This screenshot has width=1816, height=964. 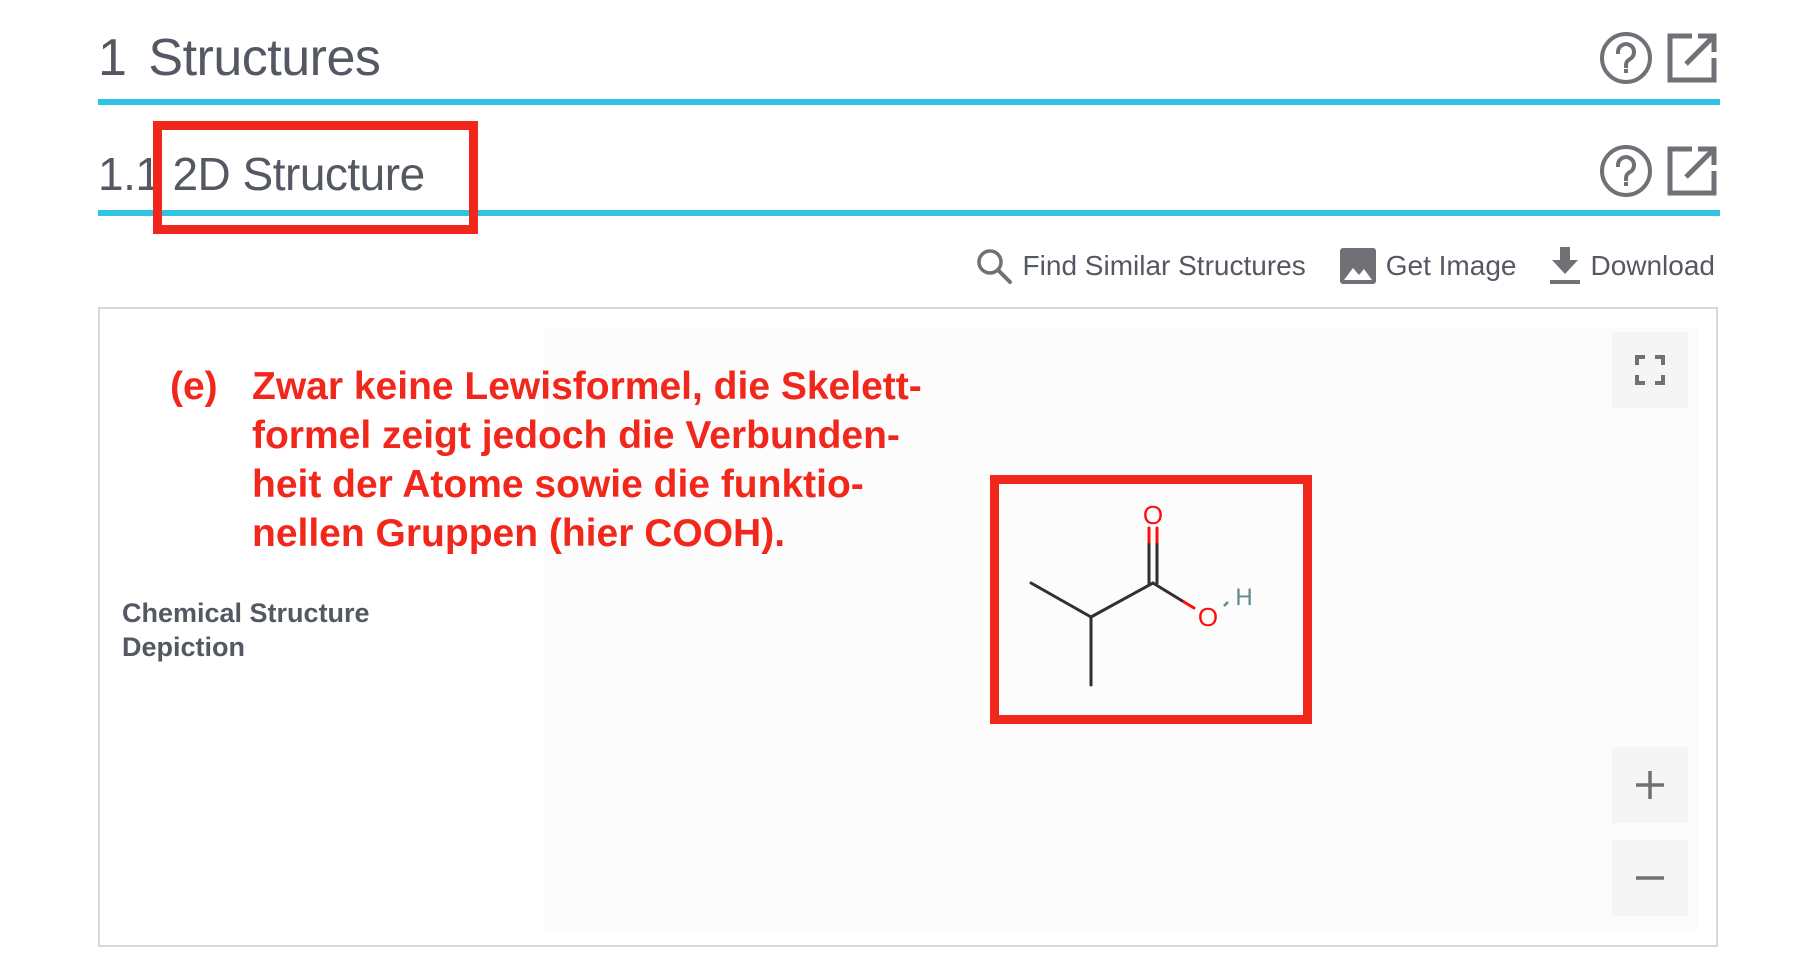 I want to click on search-icon, so click(x=994, y=266).